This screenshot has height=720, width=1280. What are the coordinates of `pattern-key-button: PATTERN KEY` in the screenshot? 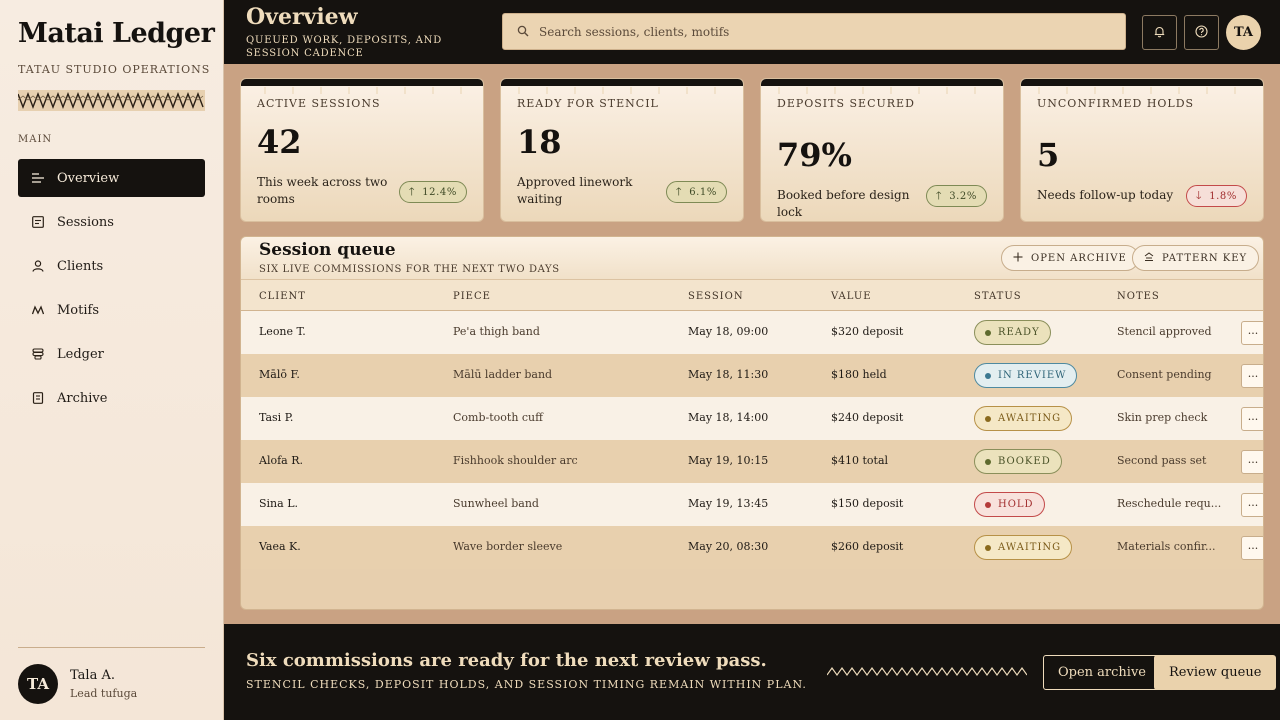 It's located at (1196, 258).